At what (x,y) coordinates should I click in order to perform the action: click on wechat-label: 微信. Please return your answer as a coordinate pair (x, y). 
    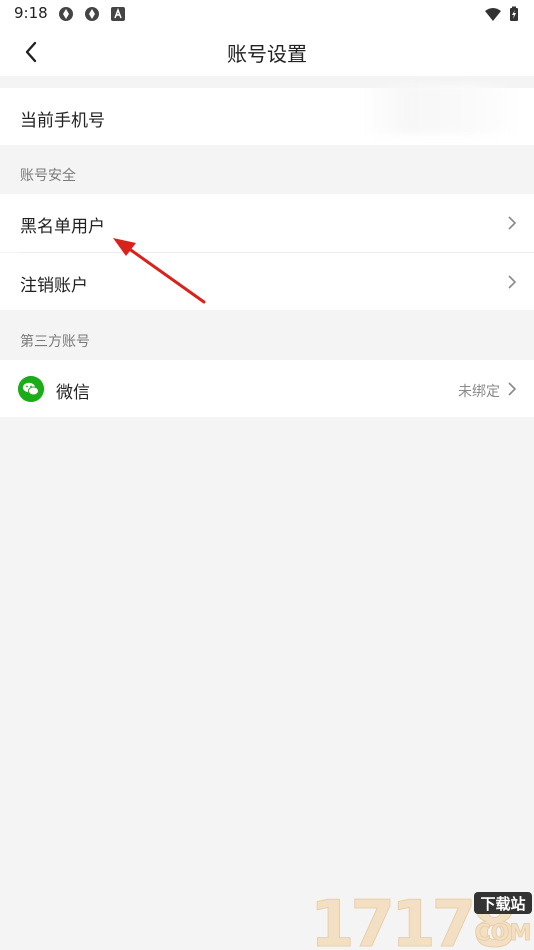
    Looking at the image, I should click on (73, 393).